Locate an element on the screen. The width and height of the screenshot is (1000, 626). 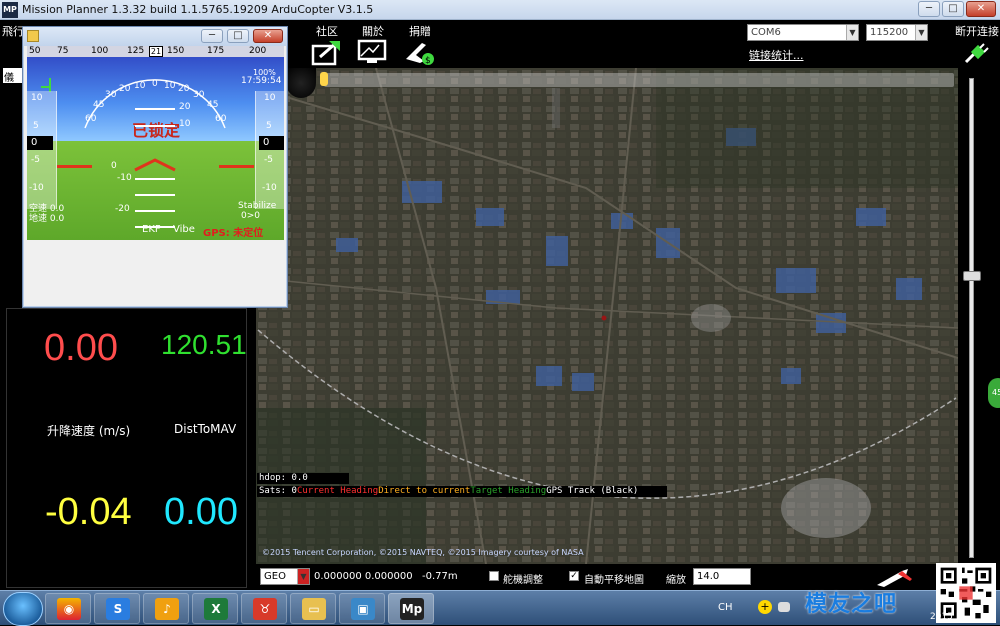
close-button: ✕ is located at coordinates (981, 9).